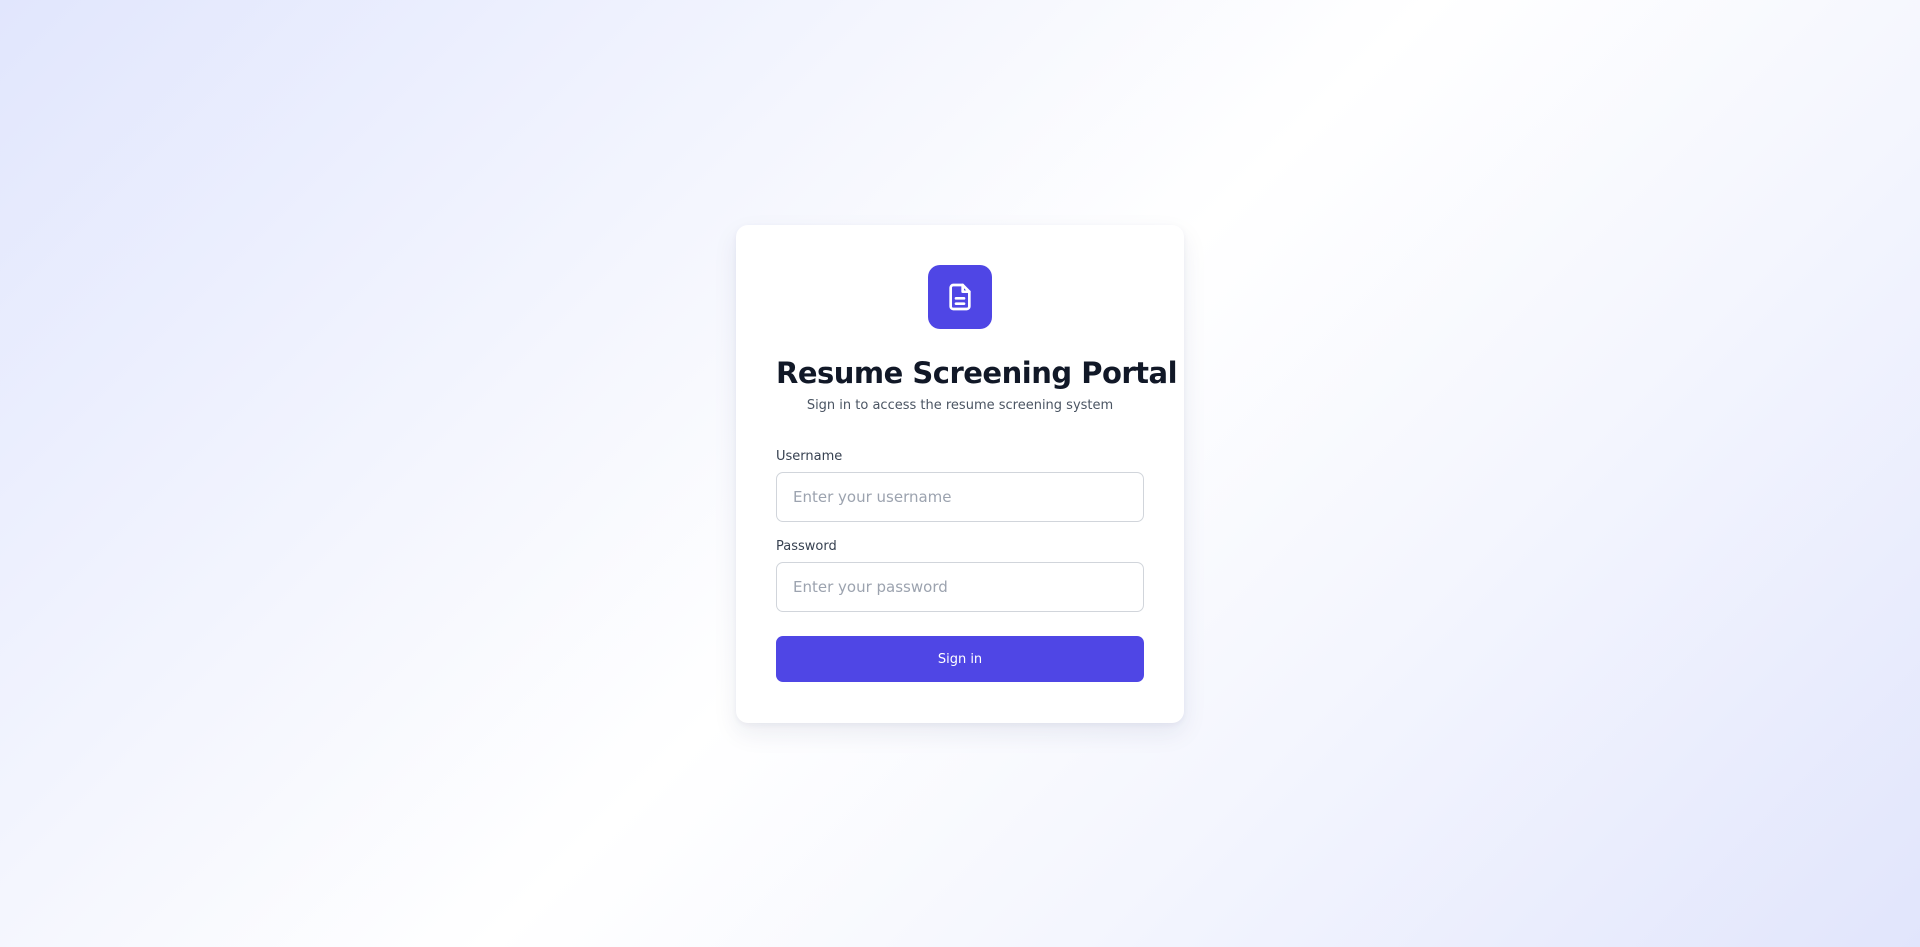  I want to click on page-title: Resume Screening Portal, so click(977, 373).